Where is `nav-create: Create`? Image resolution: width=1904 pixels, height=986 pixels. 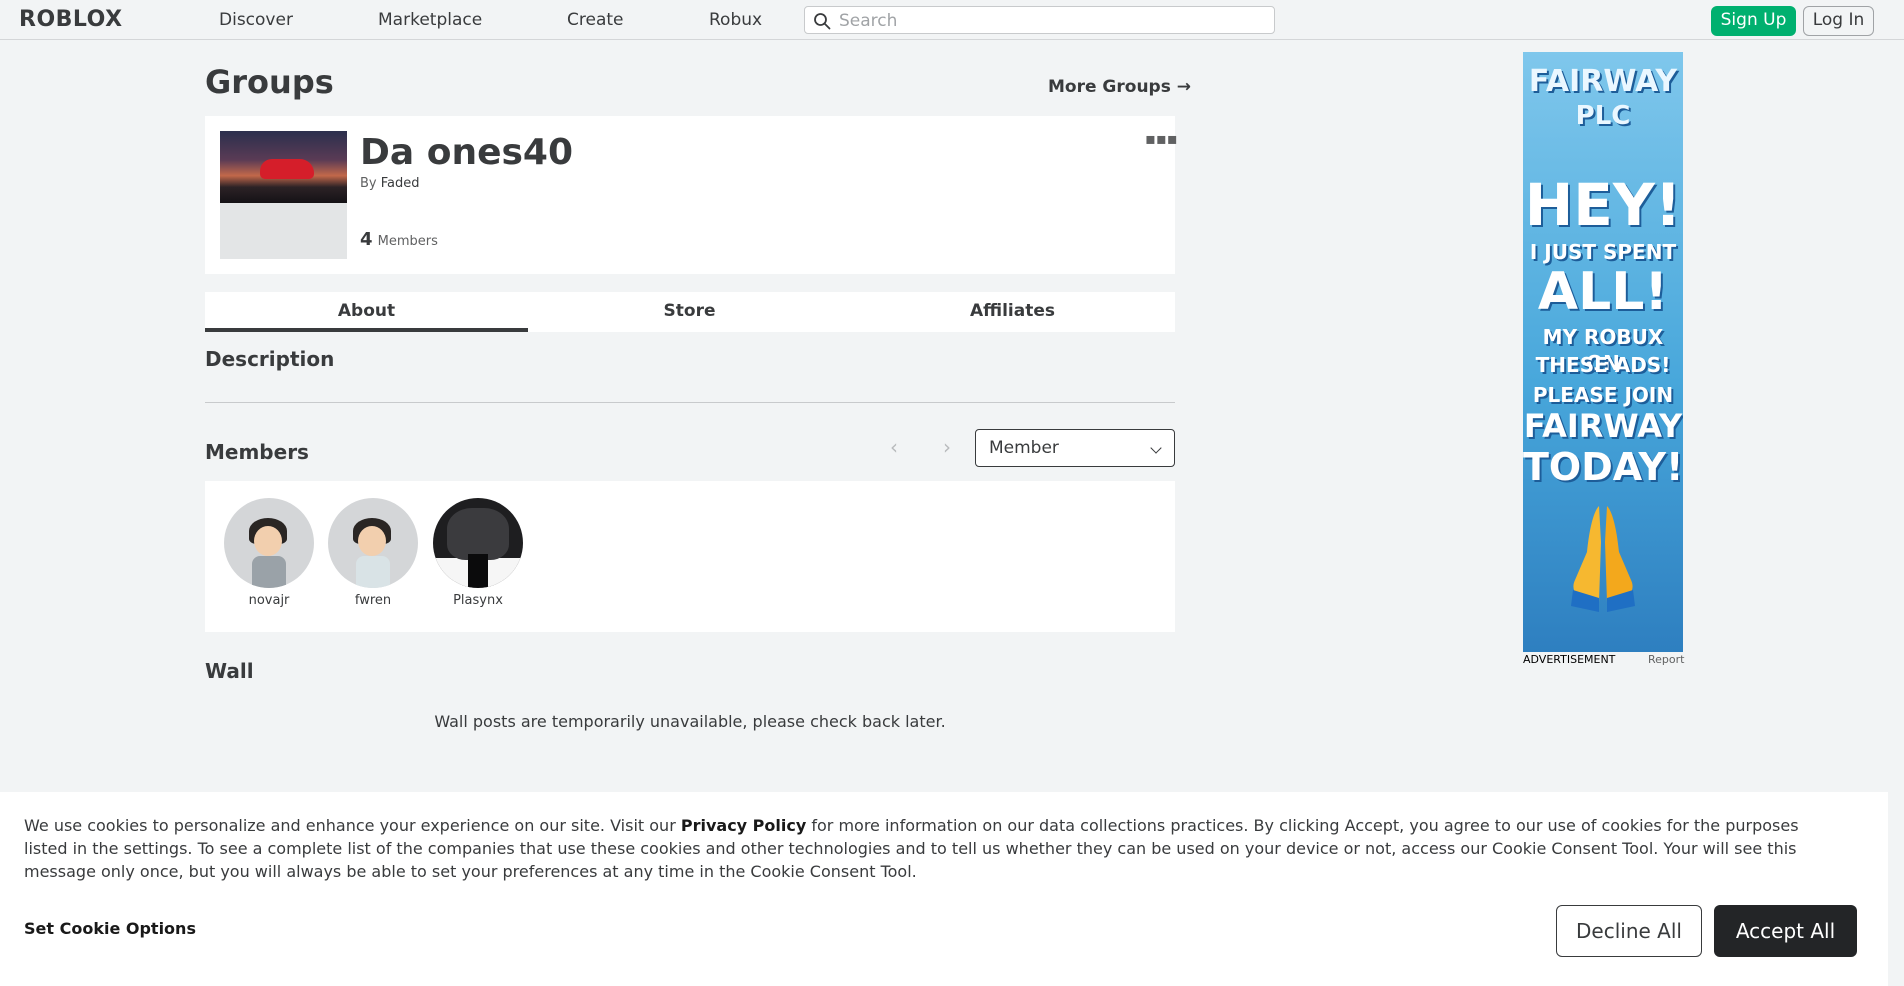
nav-create: Create is located at coordinates (595, 20).